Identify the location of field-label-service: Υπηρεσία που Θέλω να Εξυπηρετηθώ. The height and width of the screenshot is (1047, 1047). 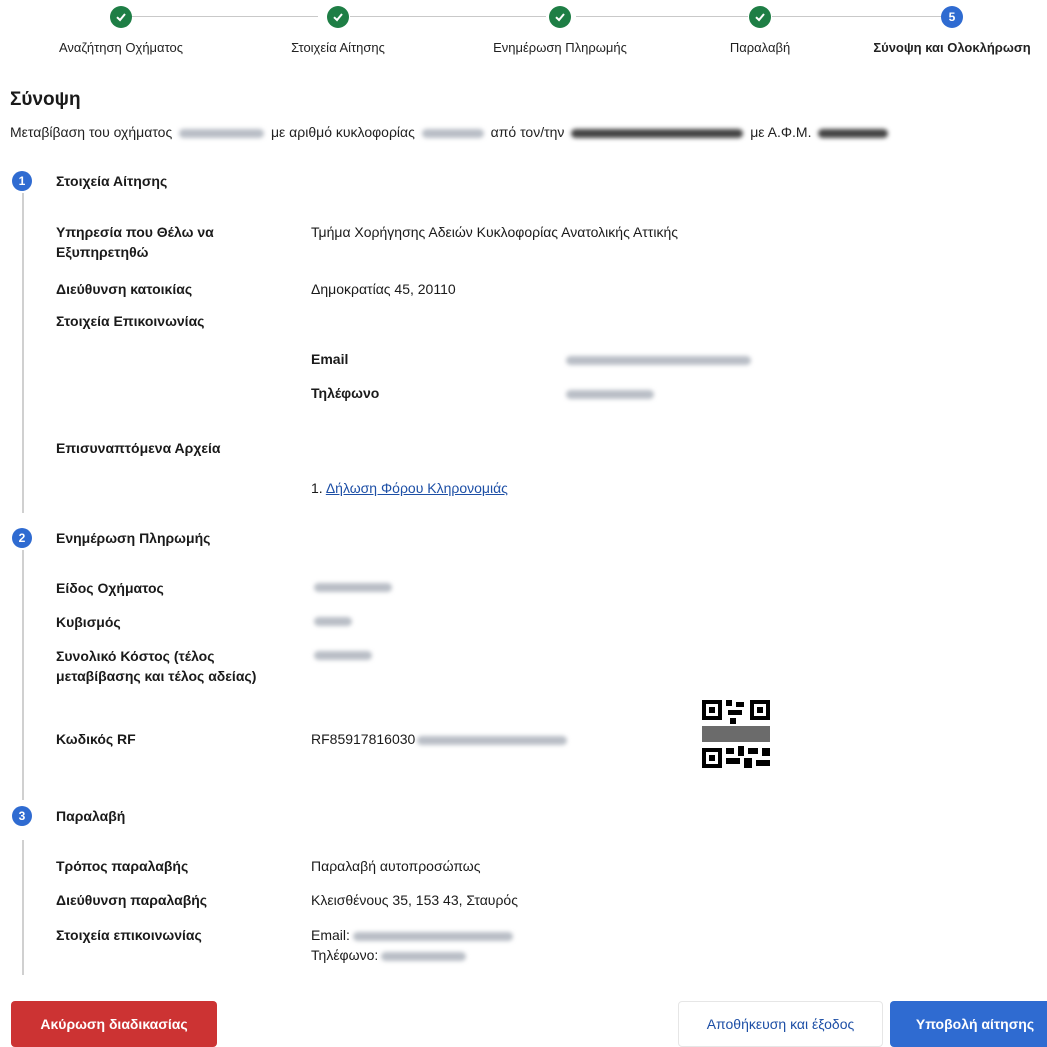
(135, 242).